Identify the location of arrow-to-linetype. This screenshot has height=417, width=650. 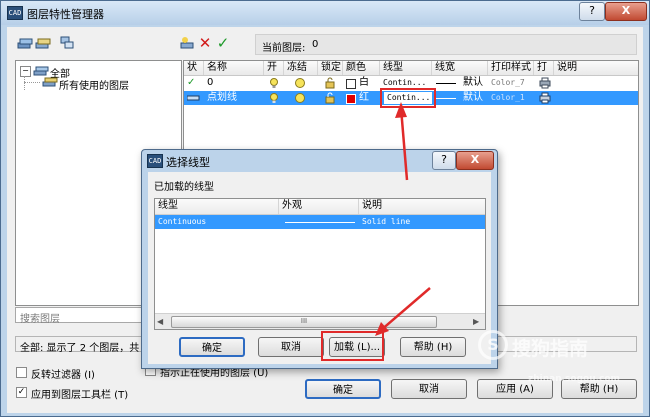
(404, 144).